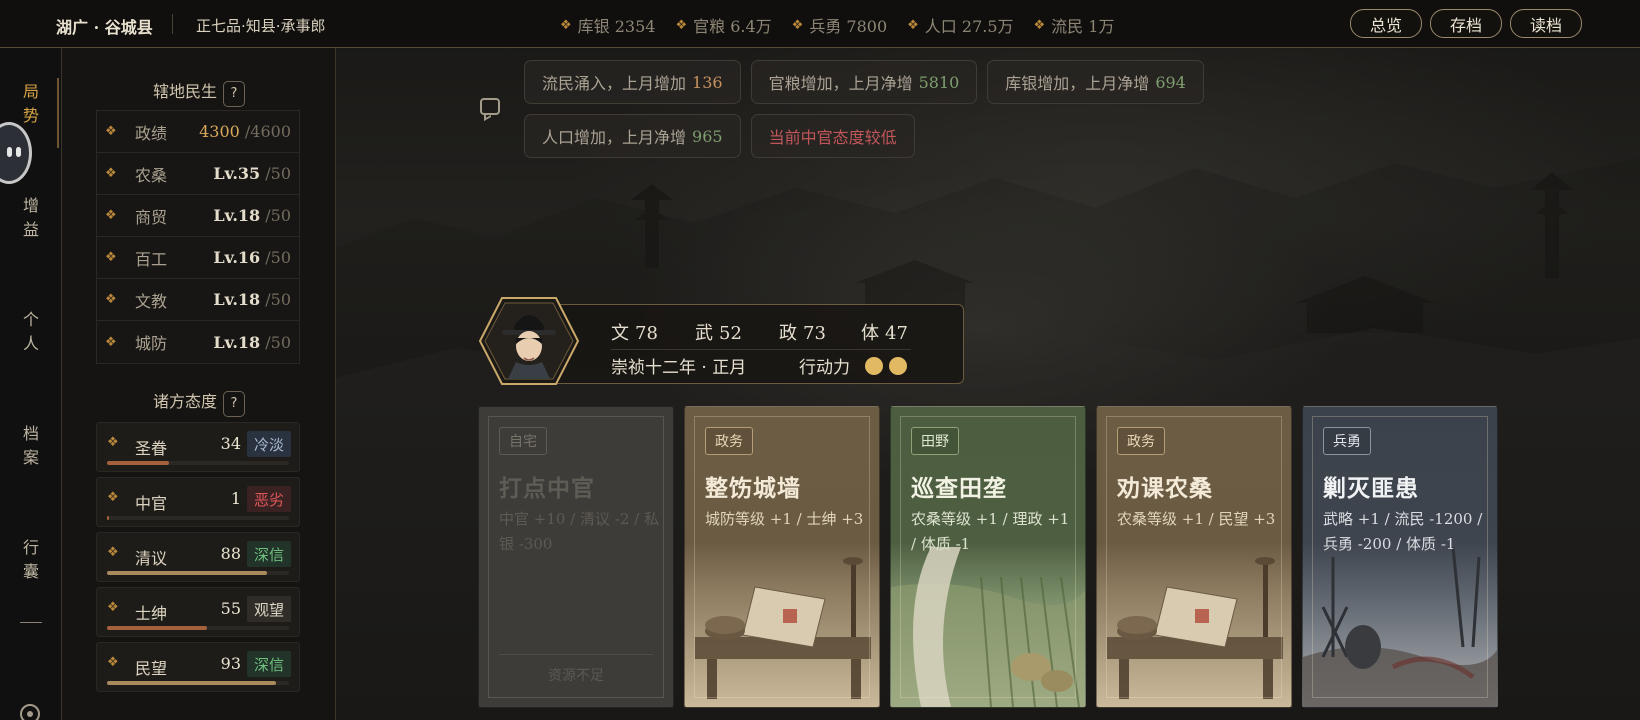 The width and height of the screenshot is (1640, 720). What do you see at coordinates (31, 560) in the screenshot?
I see `nav-item-inventory: 行囊` at bounding box center [31, 560].